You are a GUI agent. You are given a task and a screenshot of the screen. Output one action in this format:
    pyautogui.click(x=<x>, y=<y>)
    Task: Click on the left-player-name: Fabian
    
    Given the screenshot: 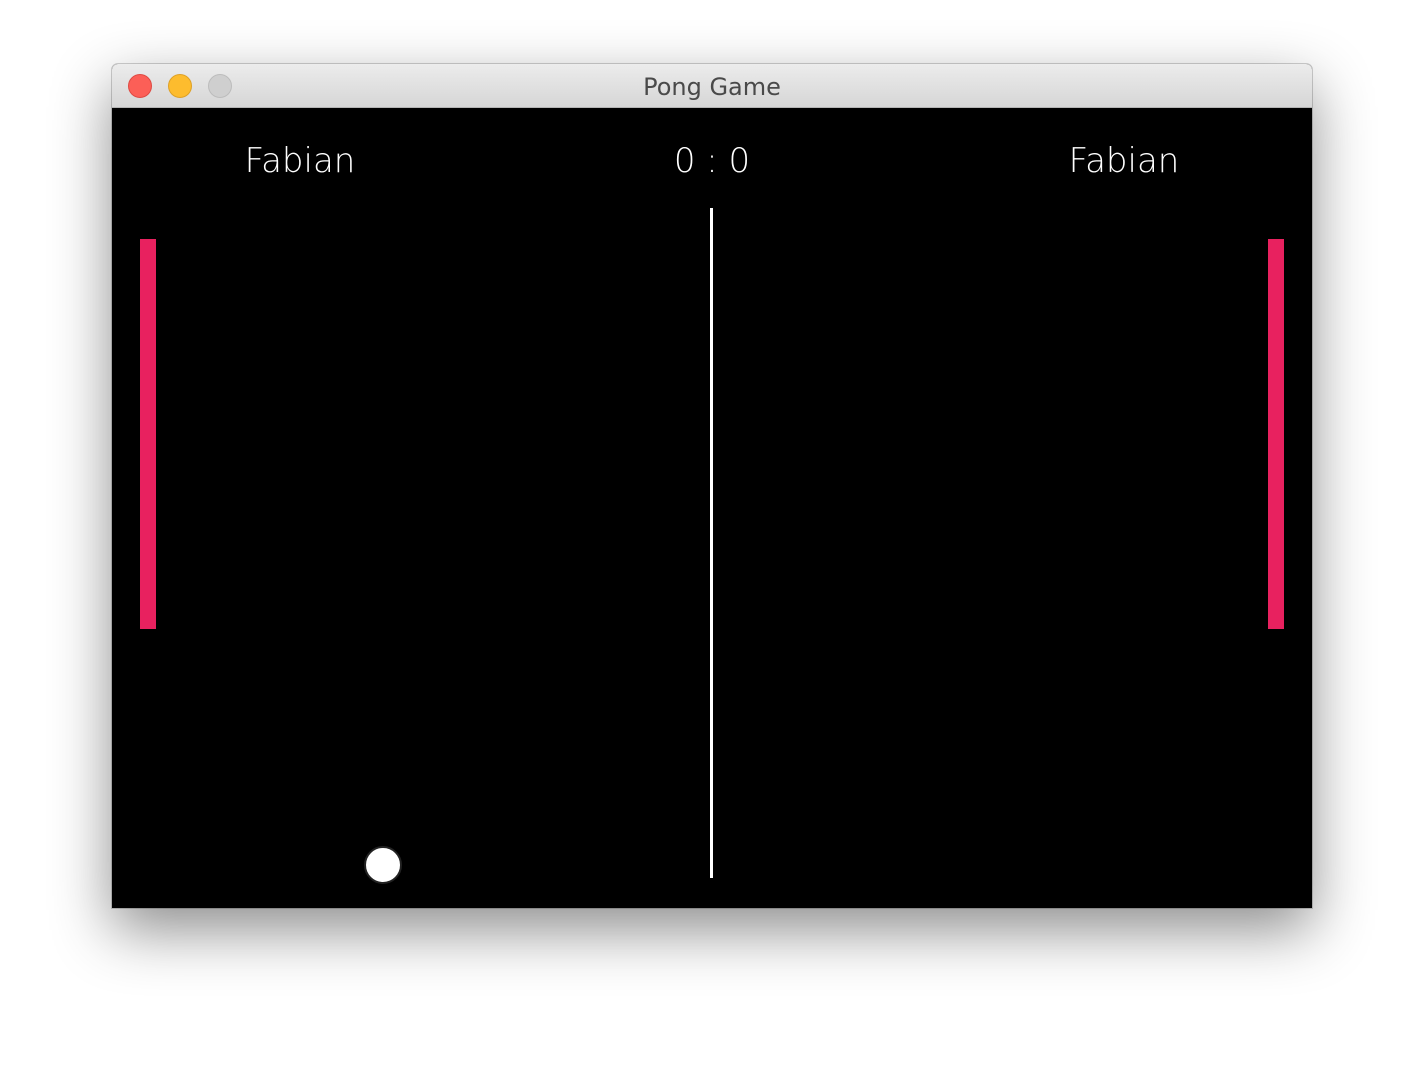 What is the action you would take?
    pyautogui.click(x=300, y=161)
    